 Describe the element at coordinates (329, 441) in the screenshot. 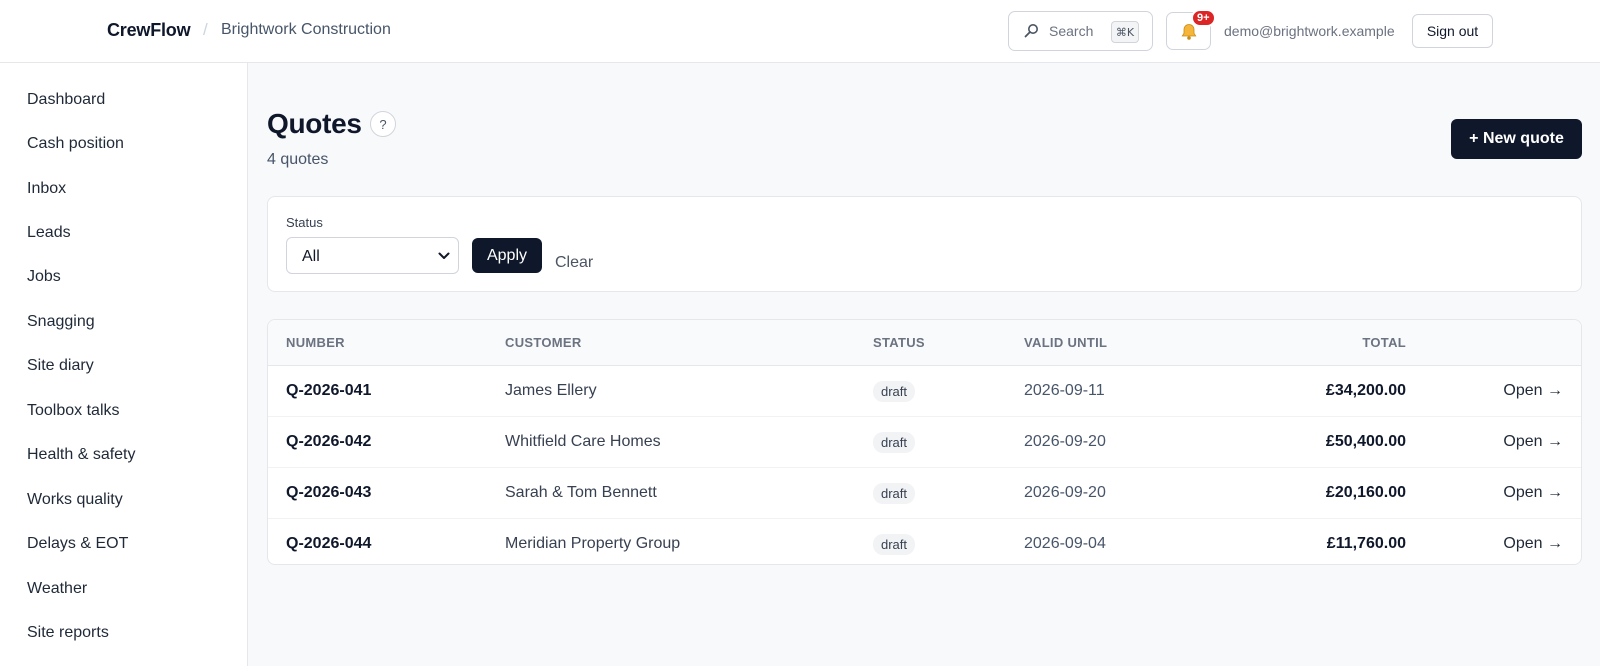

I see `quote-number: Q-2026-042` at that location.